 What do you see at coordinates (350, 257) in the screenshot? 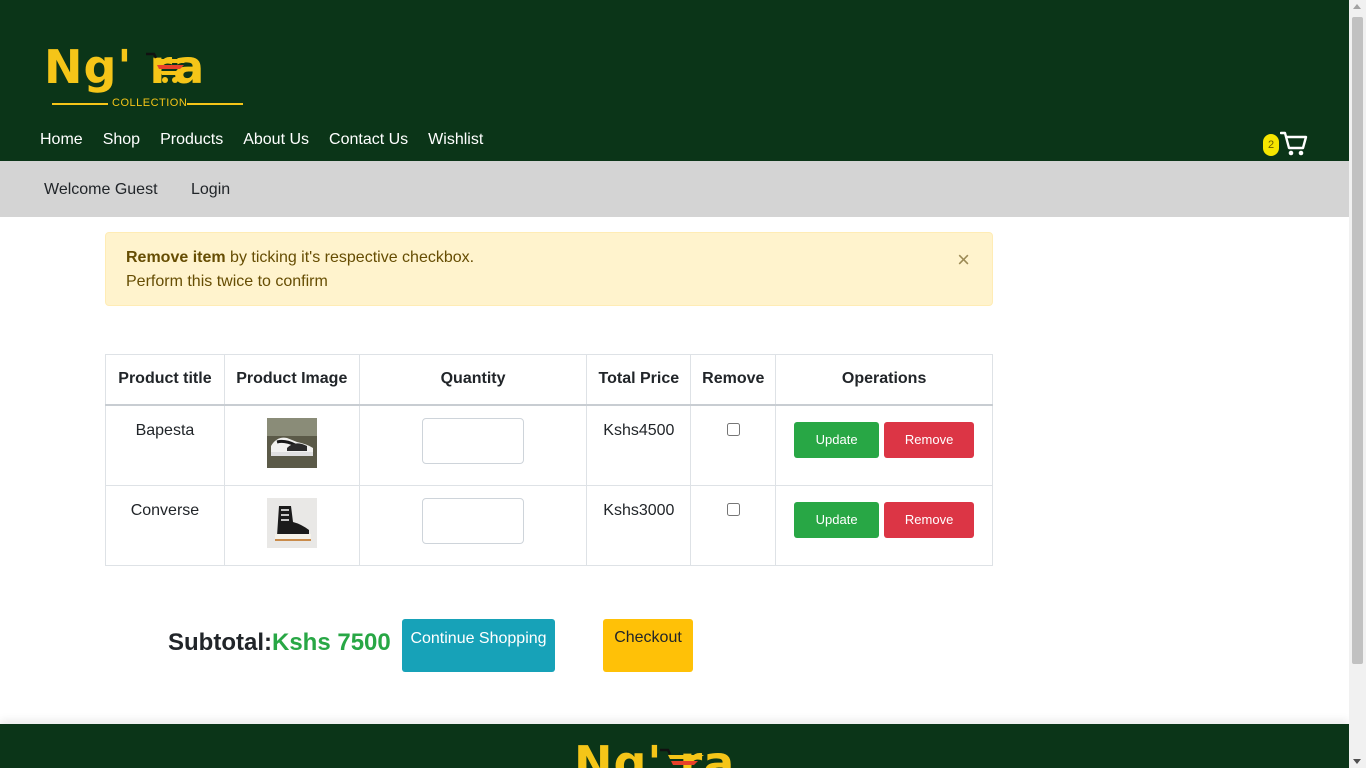
I see `alert-text: by ticking it's respective checkbox.` at bounding box center [350, 257].